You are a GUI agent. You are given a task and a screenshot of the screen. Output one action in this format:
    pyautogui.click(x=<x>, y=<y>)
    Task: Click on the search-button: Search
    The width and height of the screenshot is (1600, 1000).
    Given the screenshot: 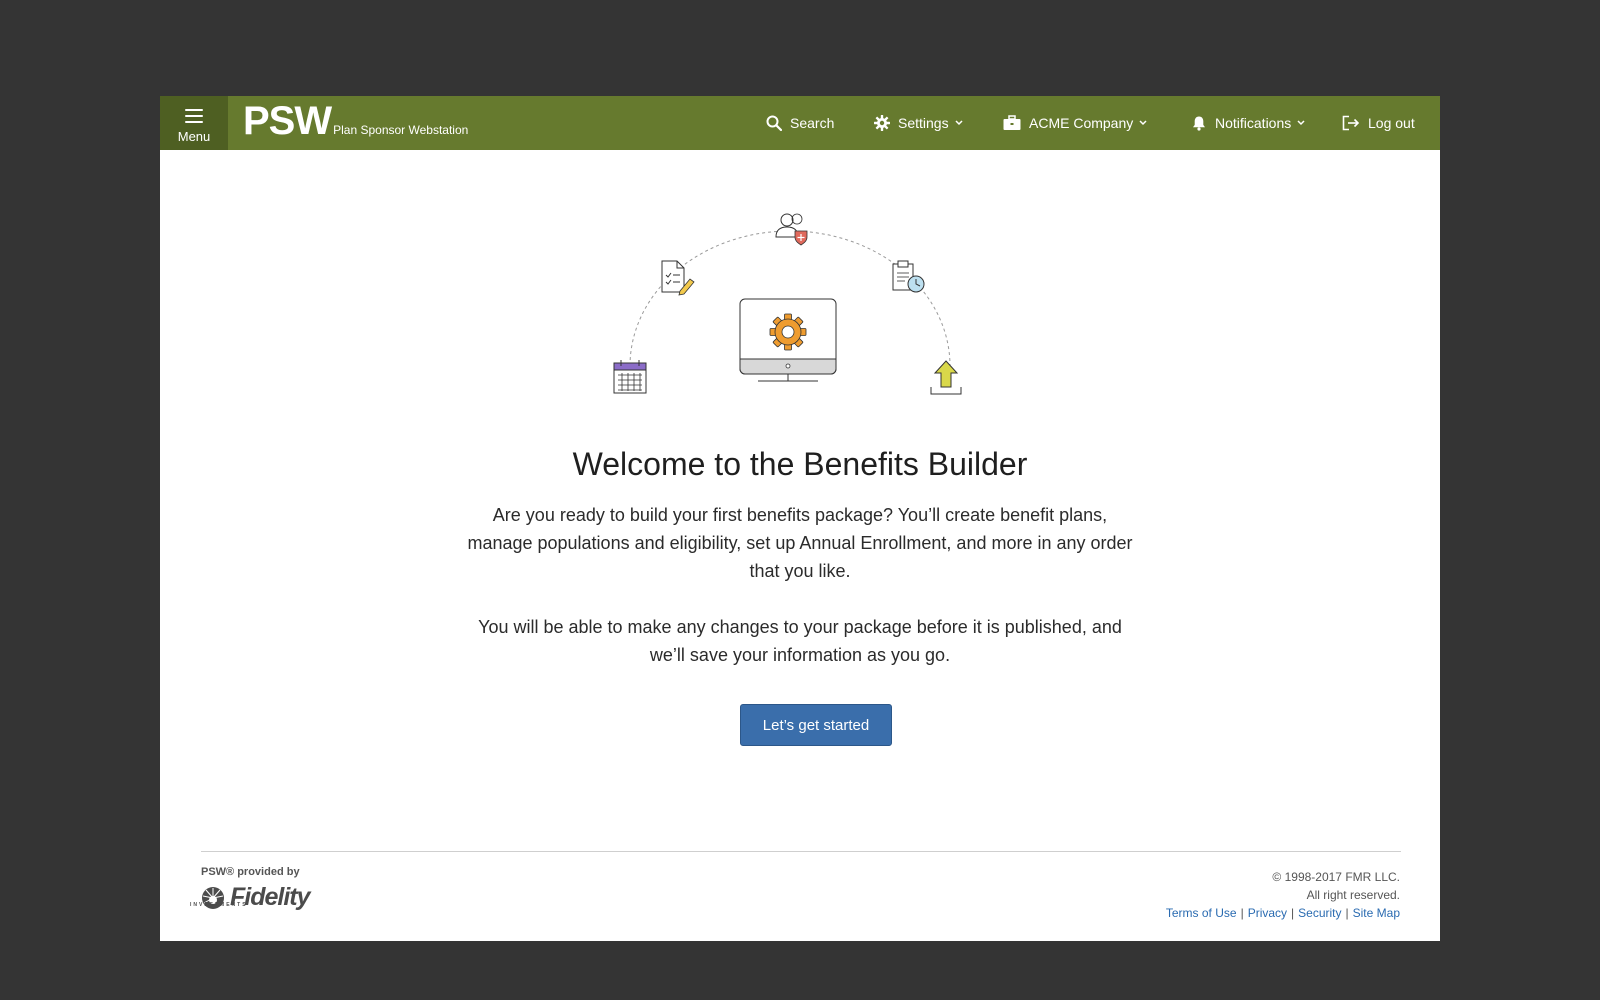 What is the action you would take?
    pyautogui.click(x=800, y=123)
    